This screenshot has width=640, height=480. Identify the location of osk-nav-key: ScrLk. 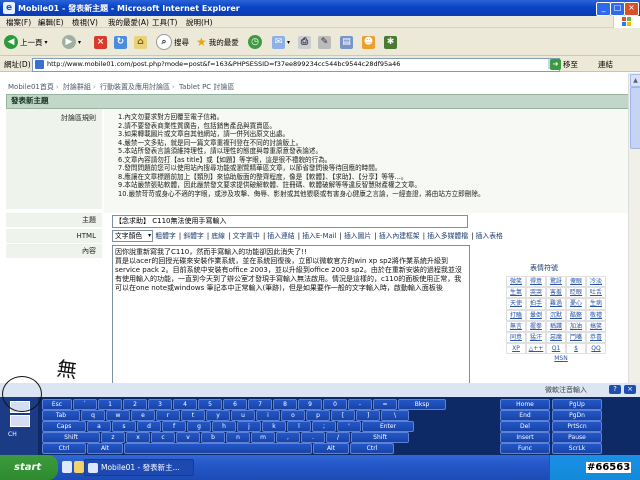
(577, 448).